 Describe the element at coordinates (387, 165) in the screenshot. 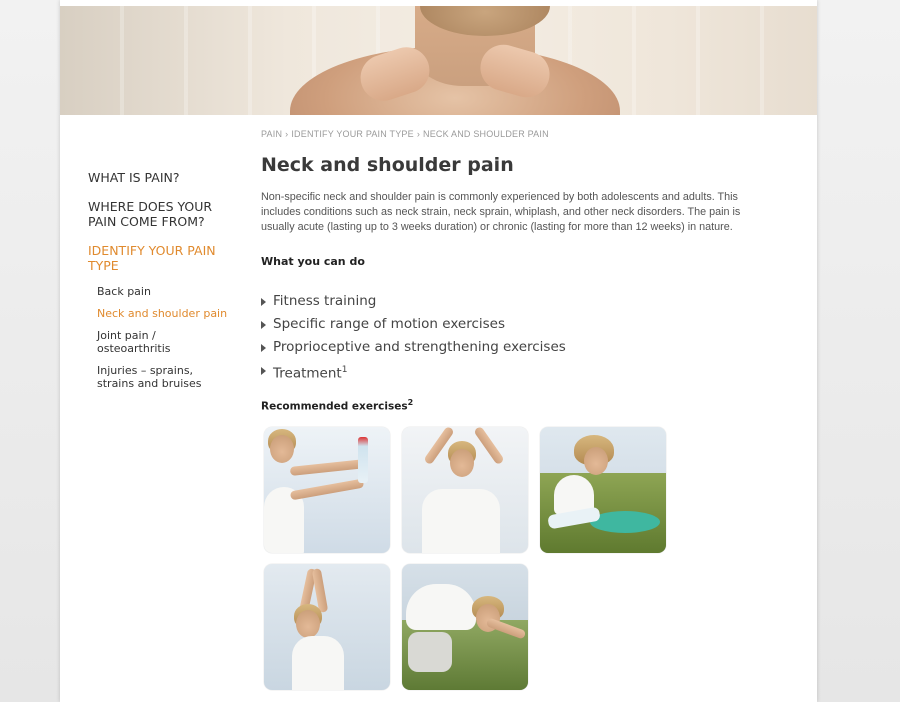

I see `page-title: Neck and shoulder pain` at that location.